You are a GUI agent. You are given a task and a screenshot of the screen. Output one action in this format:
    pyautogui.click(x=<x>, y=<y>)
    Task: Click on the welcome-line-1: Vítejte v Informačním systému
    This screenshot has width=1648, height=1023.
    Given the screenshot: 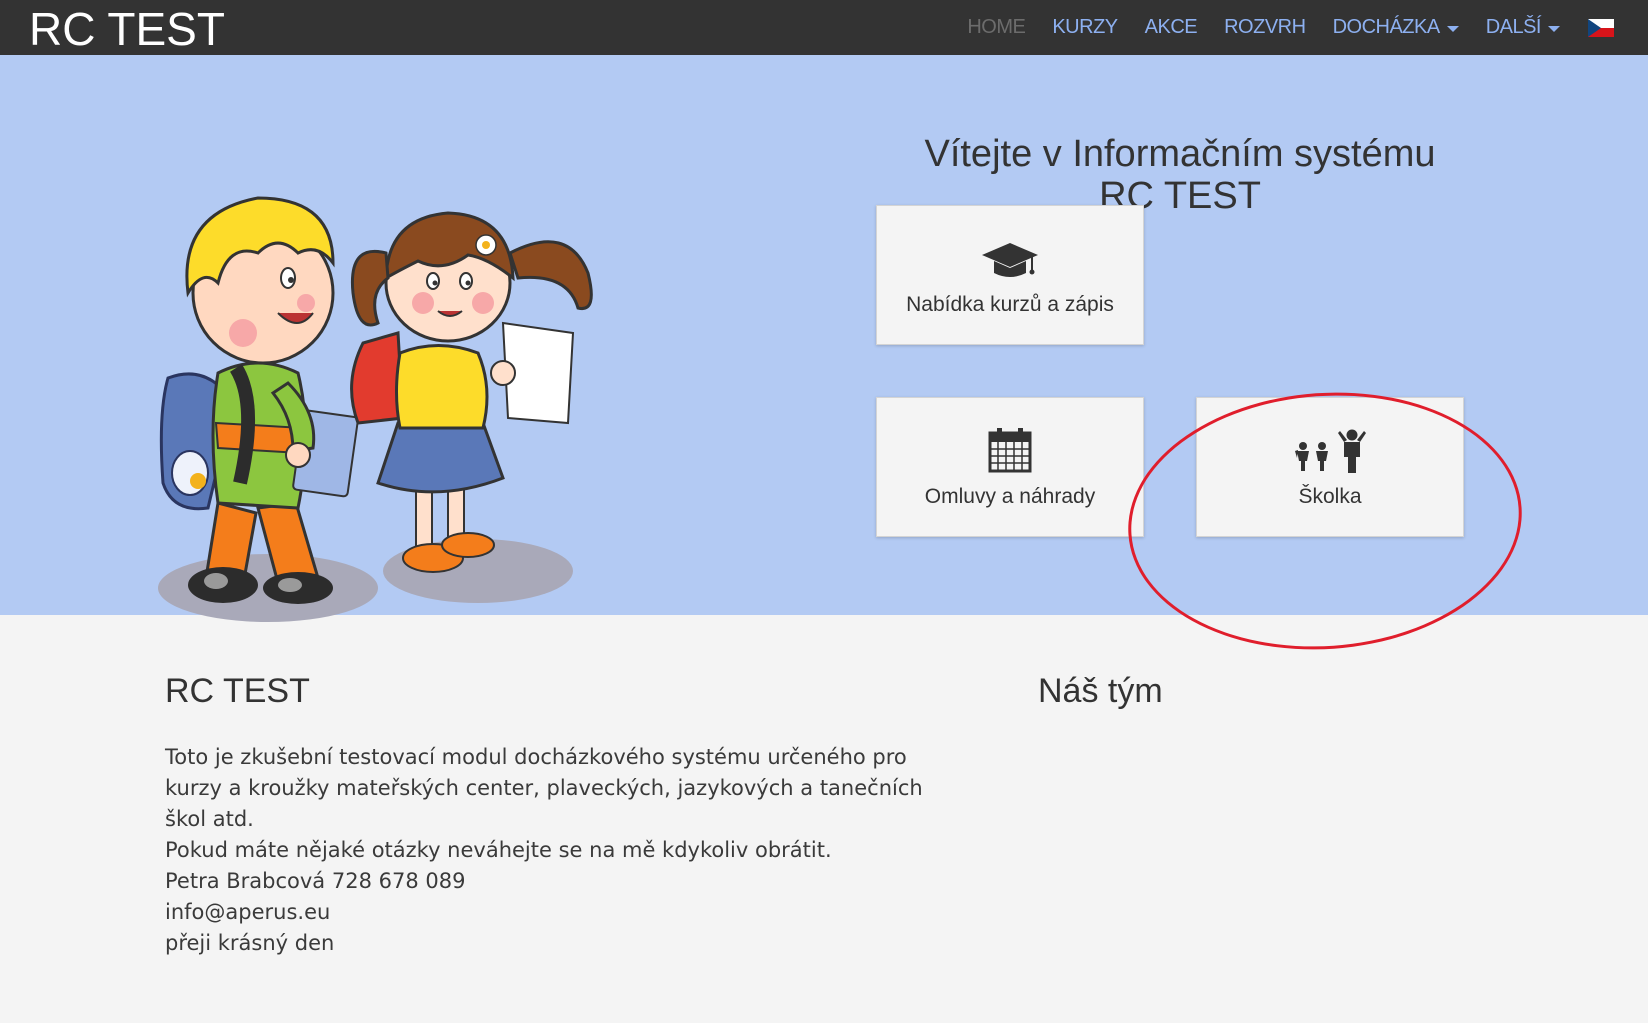 What is the action you would take?
    pyautogui.click(x=1180, y=154)
    